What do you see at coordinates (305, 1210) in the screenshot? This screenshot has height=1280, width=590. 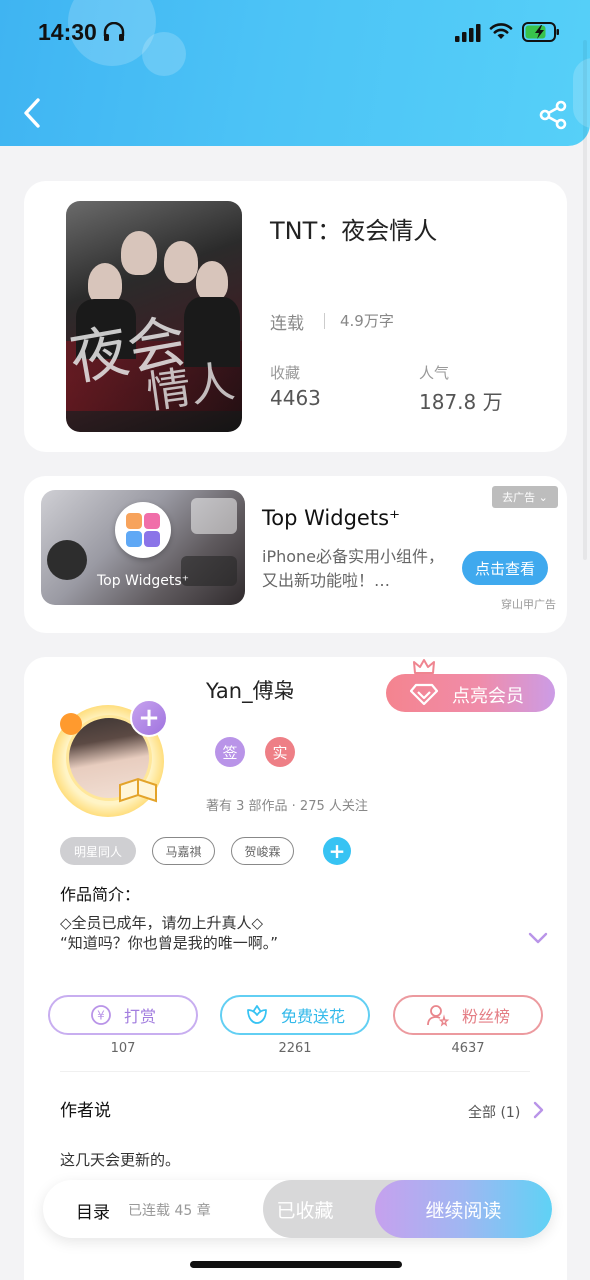 I see `collected-label: 已收藏` at bounding box center [305, 1210].